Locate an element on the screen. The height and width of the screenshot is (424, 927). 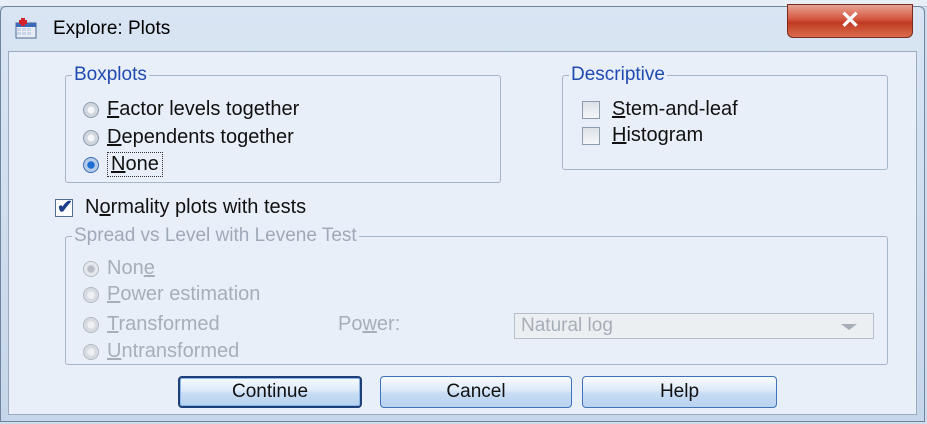
help-button: Help is located at coordinates (679, 392).